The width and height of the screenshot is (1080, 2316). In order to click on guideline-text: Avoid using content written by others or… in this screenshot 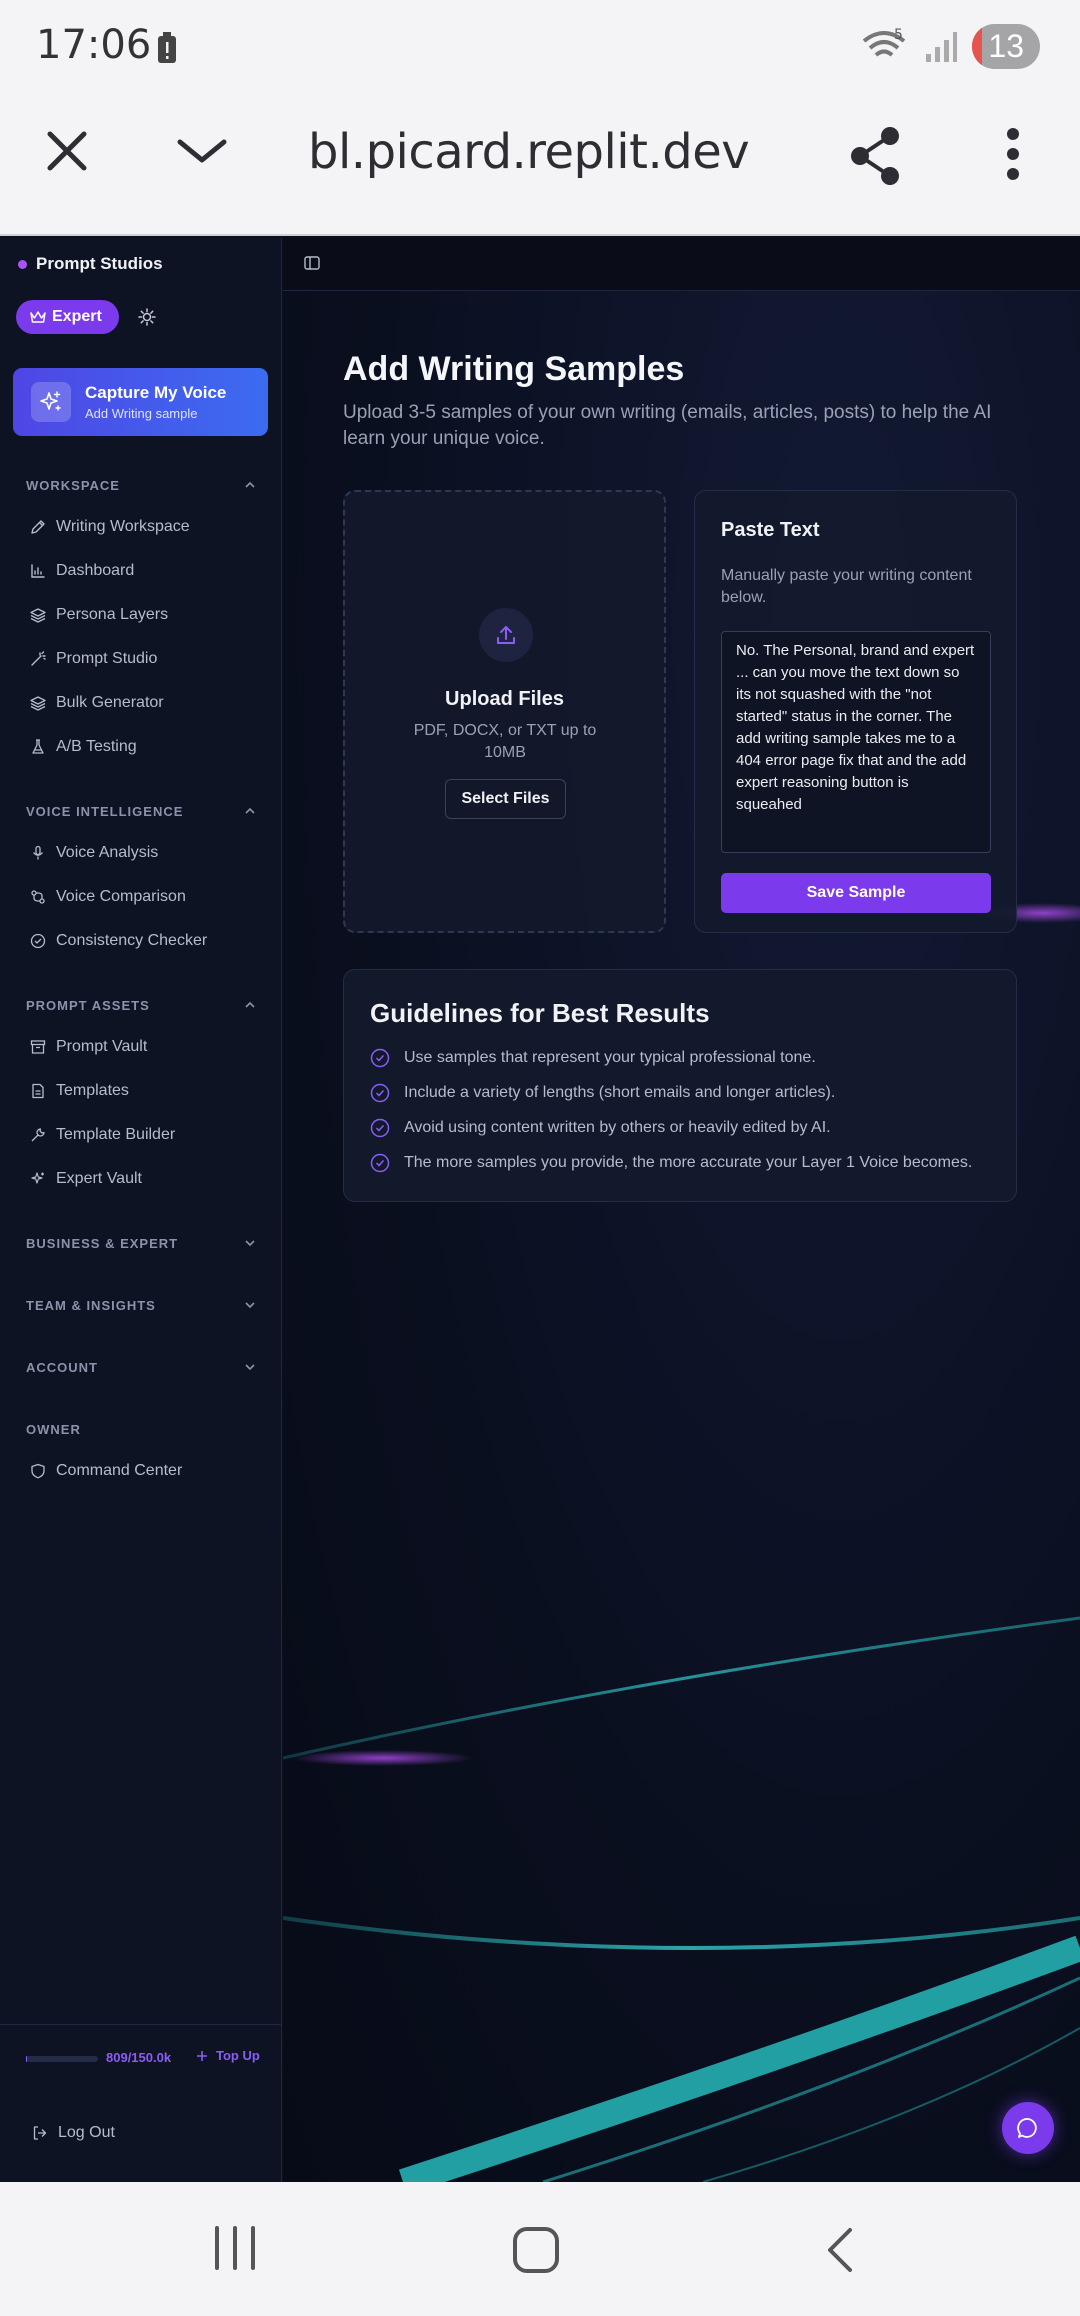, I will do `click(617, 1127)`.